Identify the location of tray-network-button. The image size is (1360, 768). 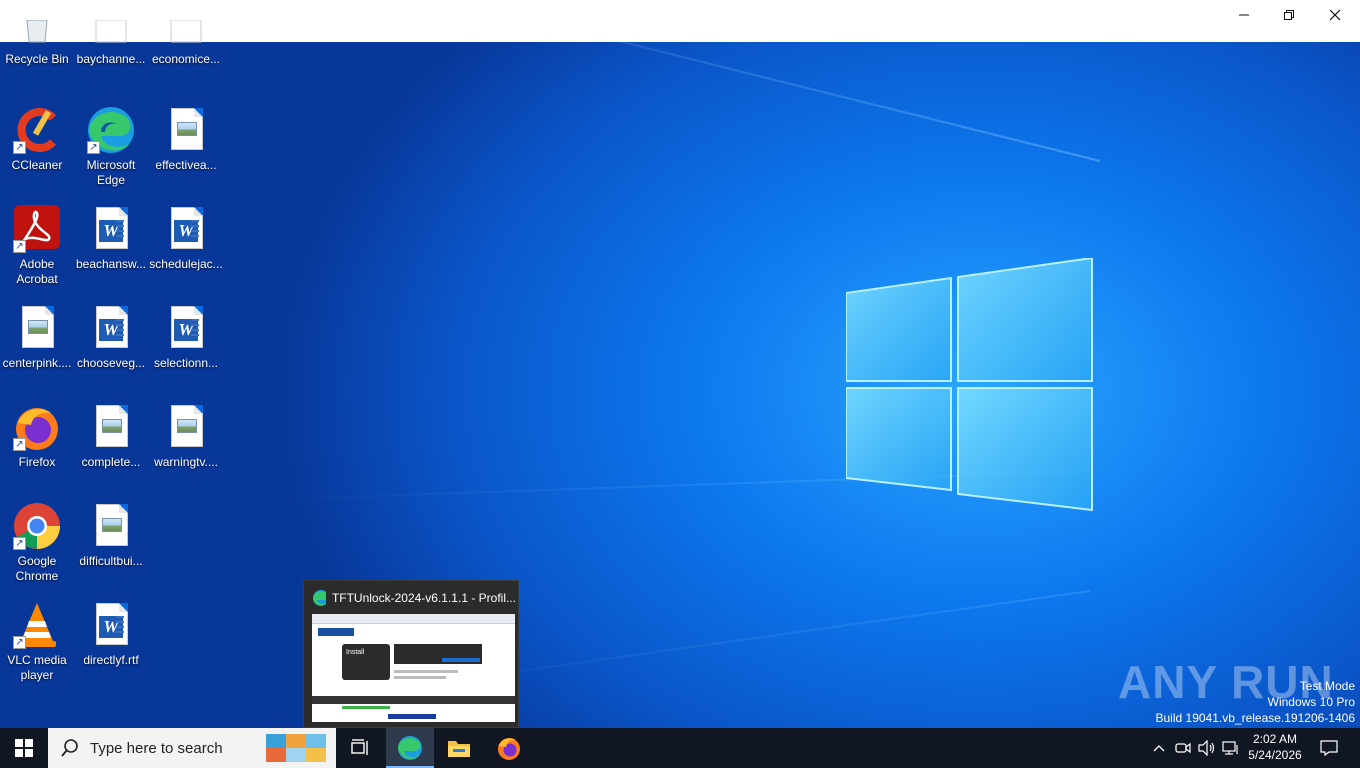
(1231, 748).